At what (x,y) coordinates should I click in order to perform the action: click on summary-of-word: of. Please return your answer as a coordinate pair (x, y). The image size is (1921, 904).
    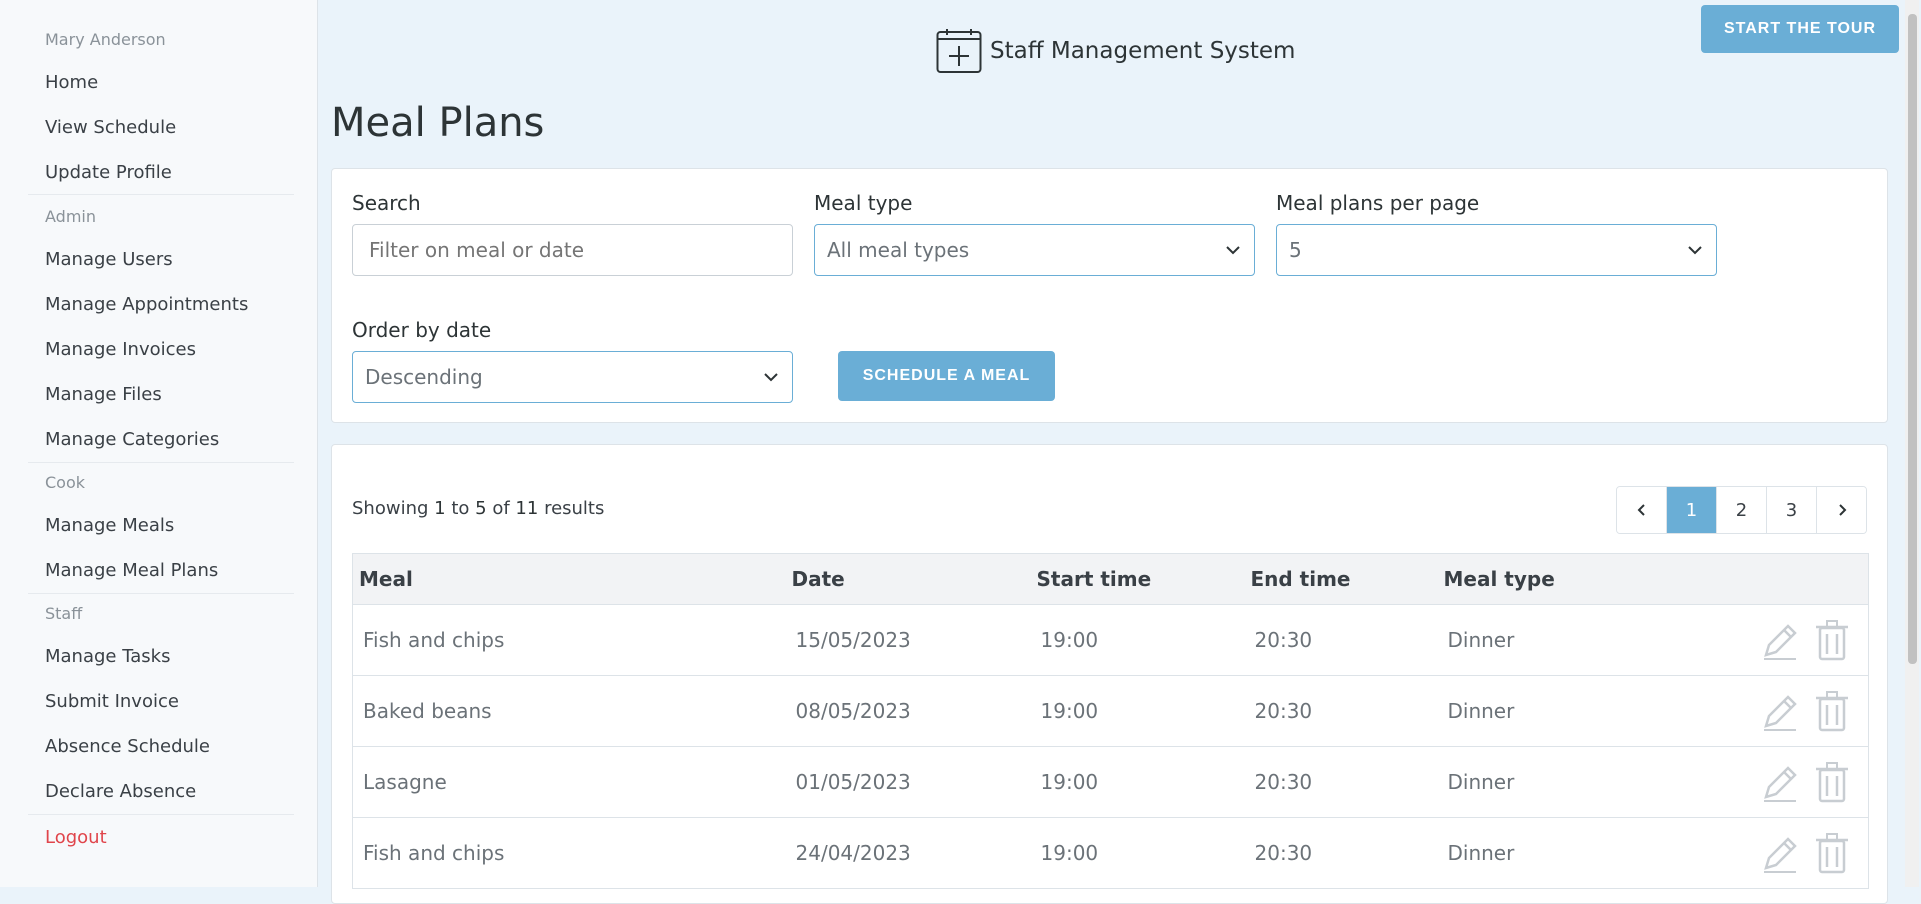
    Looking at the image, I should click on (501, 508).